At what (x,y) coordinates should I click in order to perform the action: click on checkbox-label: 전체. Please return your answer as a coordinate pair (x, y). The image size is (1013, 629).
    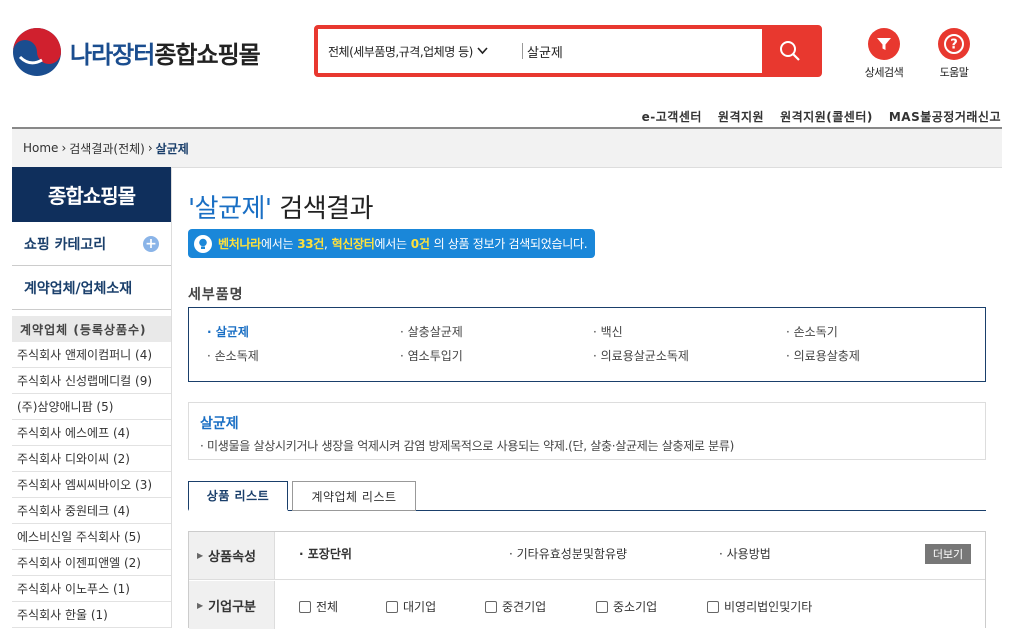
    Looking at the image, I should click on (327, 607).